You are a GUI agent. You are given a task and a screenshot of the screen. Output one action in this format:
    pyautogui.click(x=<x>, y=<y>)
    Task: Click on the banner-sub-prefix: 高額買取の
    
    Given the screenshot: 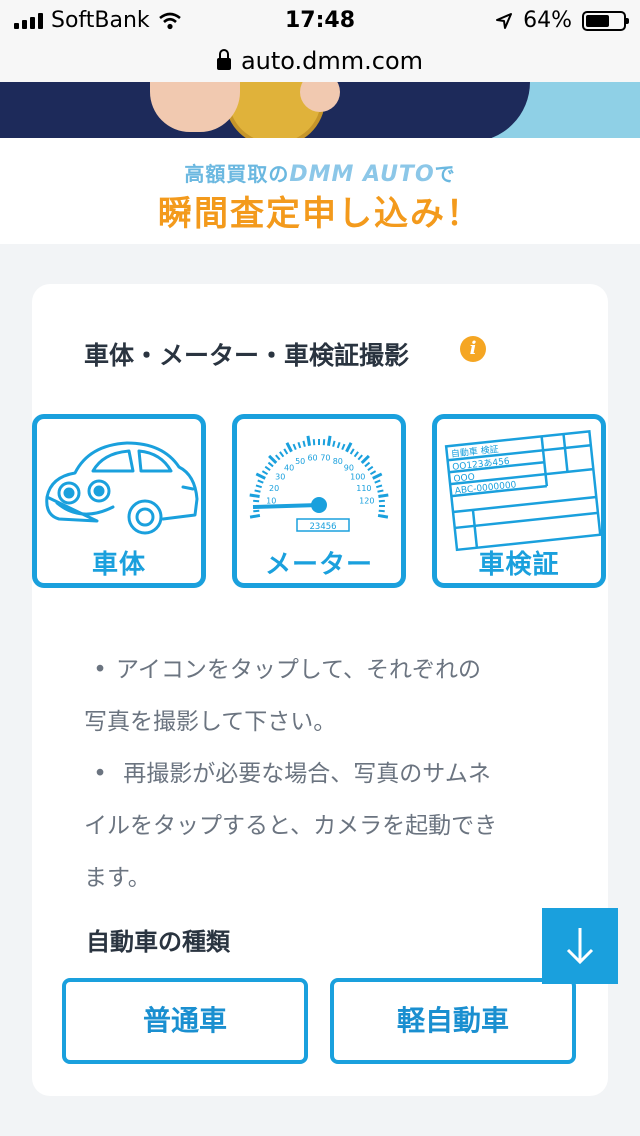 What is the action you would take?
    pyautogui.click(x=237, y=174)
    